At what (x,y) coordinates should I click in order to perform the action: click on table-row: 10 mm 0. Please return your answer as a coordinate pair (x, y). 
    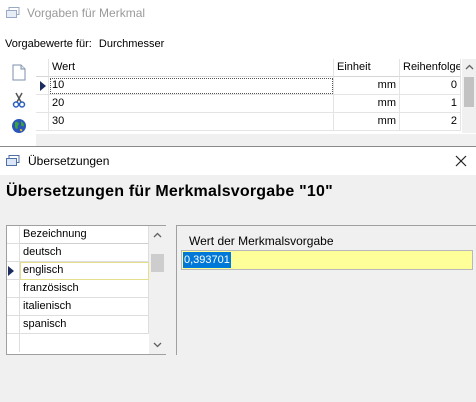
    Looking at the image, I should click on (248, 86).